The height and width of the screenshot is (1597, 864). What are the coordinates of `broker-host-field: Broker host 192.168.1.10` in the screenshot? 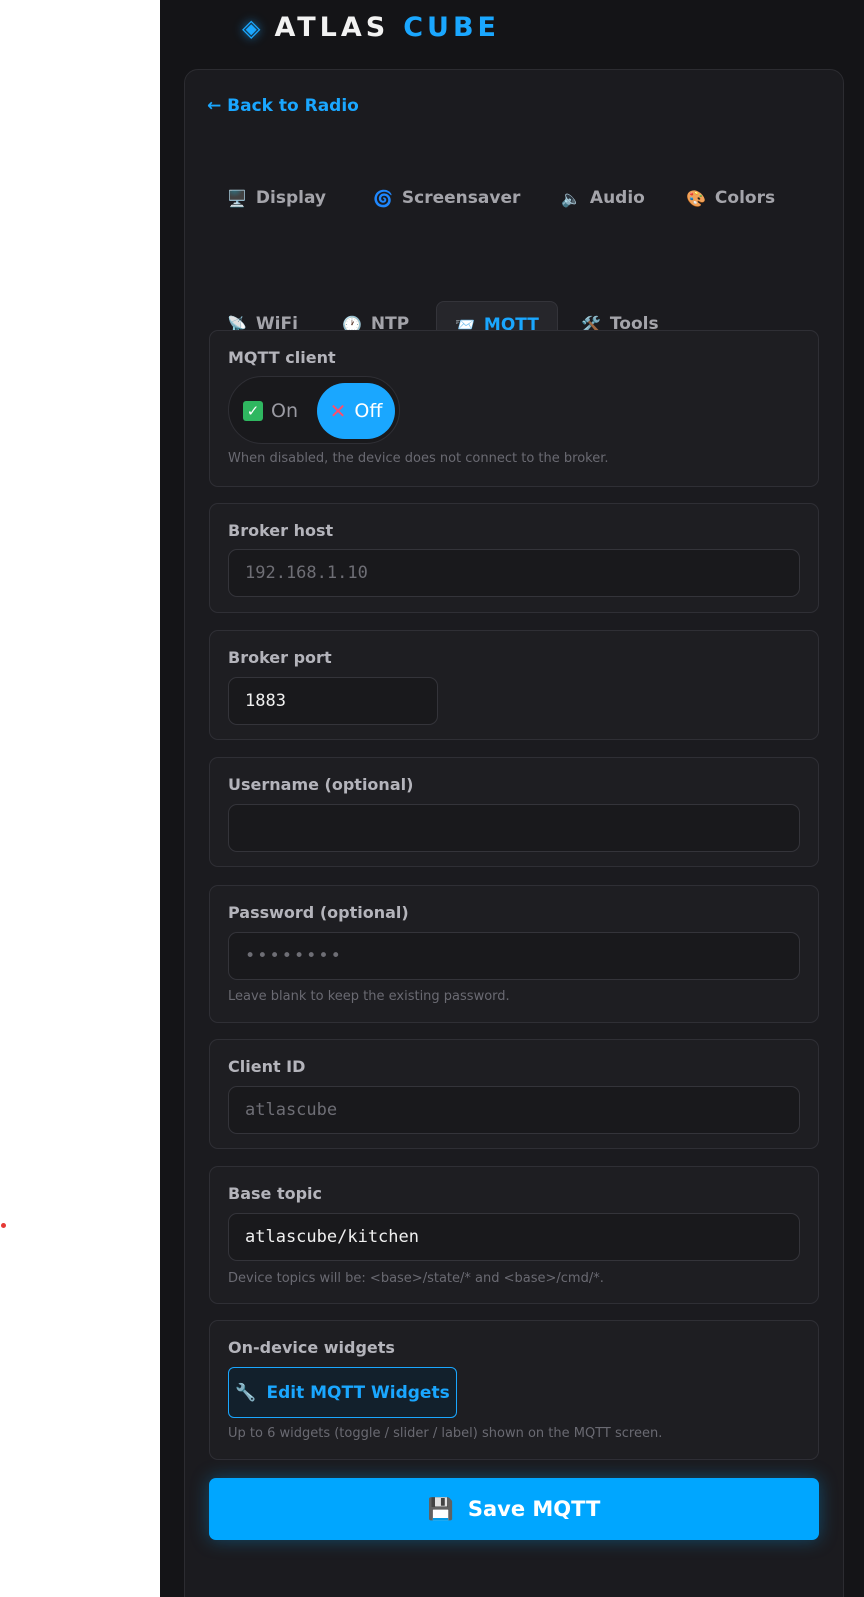 It's located at (514, 558).